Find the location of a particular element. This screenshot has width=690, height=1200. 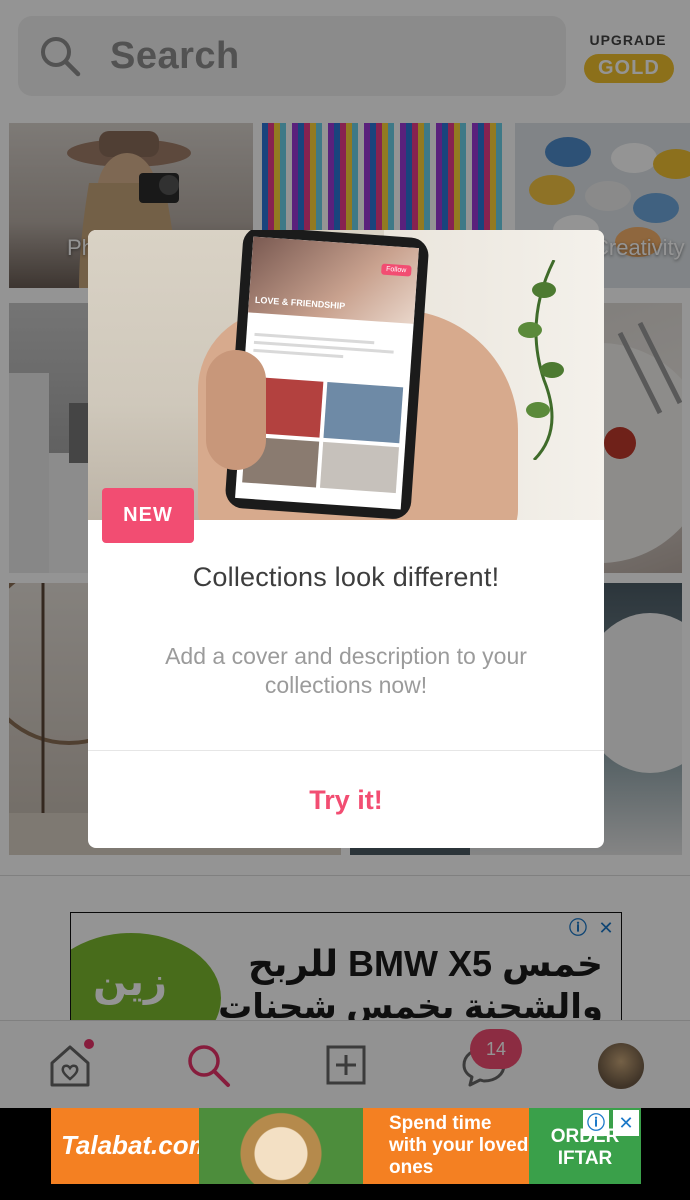

talabat-logo: Talabat.com is located at coordinates (136, 1145).